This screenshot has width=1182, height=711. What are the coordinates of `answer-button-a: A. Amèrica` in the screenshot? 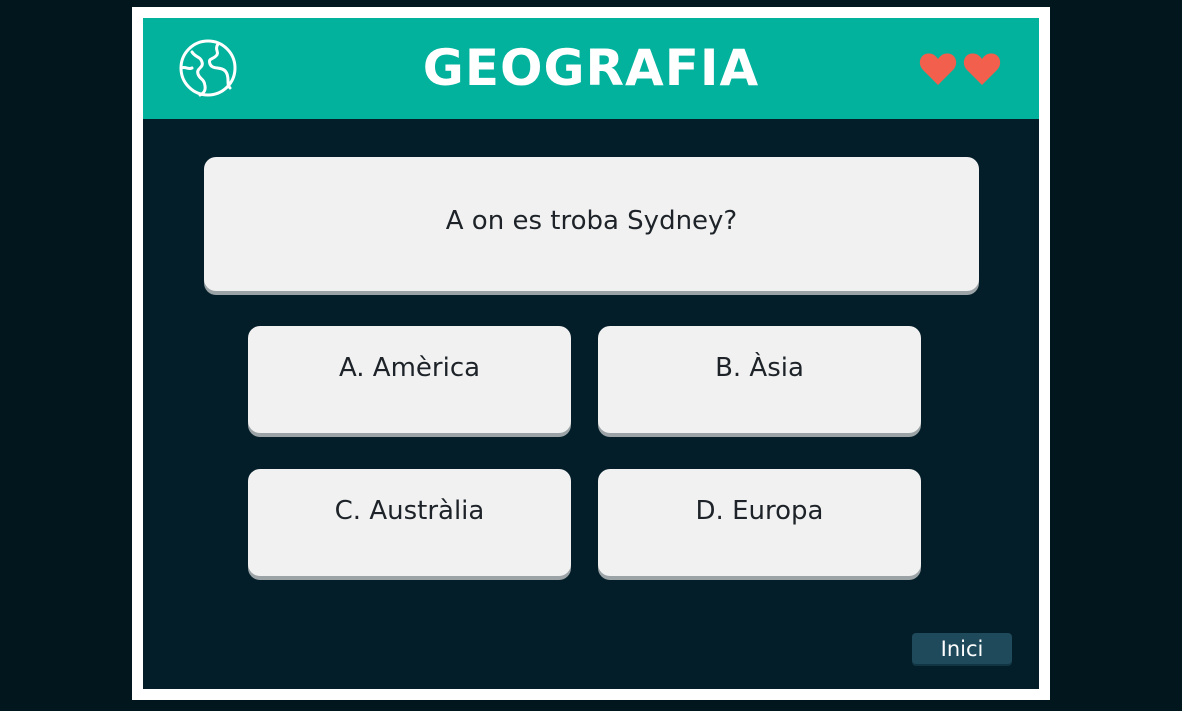 It's located at (409, 379).